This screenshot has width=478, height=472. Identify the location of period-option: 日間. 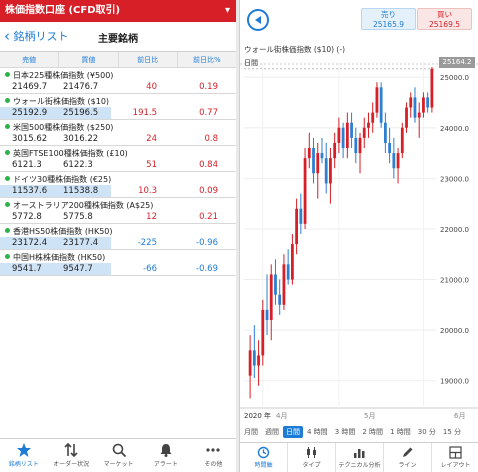
(293, 431).